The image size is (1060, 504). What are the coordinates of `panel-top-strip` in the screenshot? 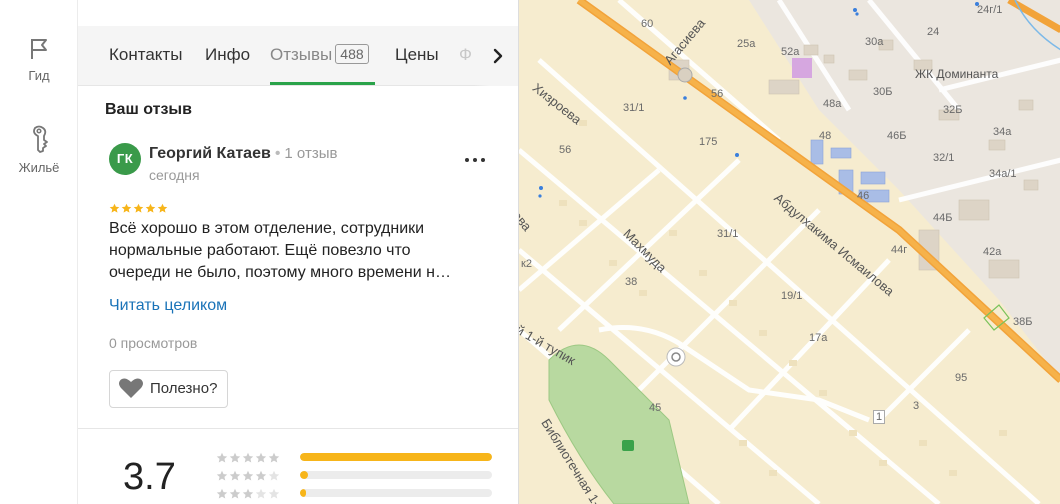 It's located at (298, 13).